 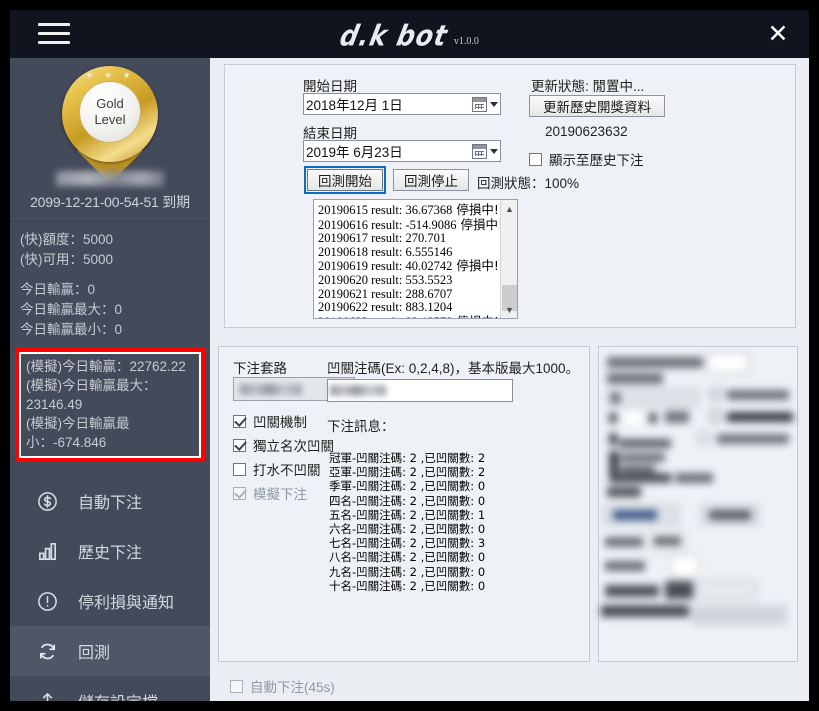 What do you see at coordinates (110, 601) in the screenshot?
I see `sidebar-item-profit-stop-notify: 停利損與通知` at bounding box center [110, 601].